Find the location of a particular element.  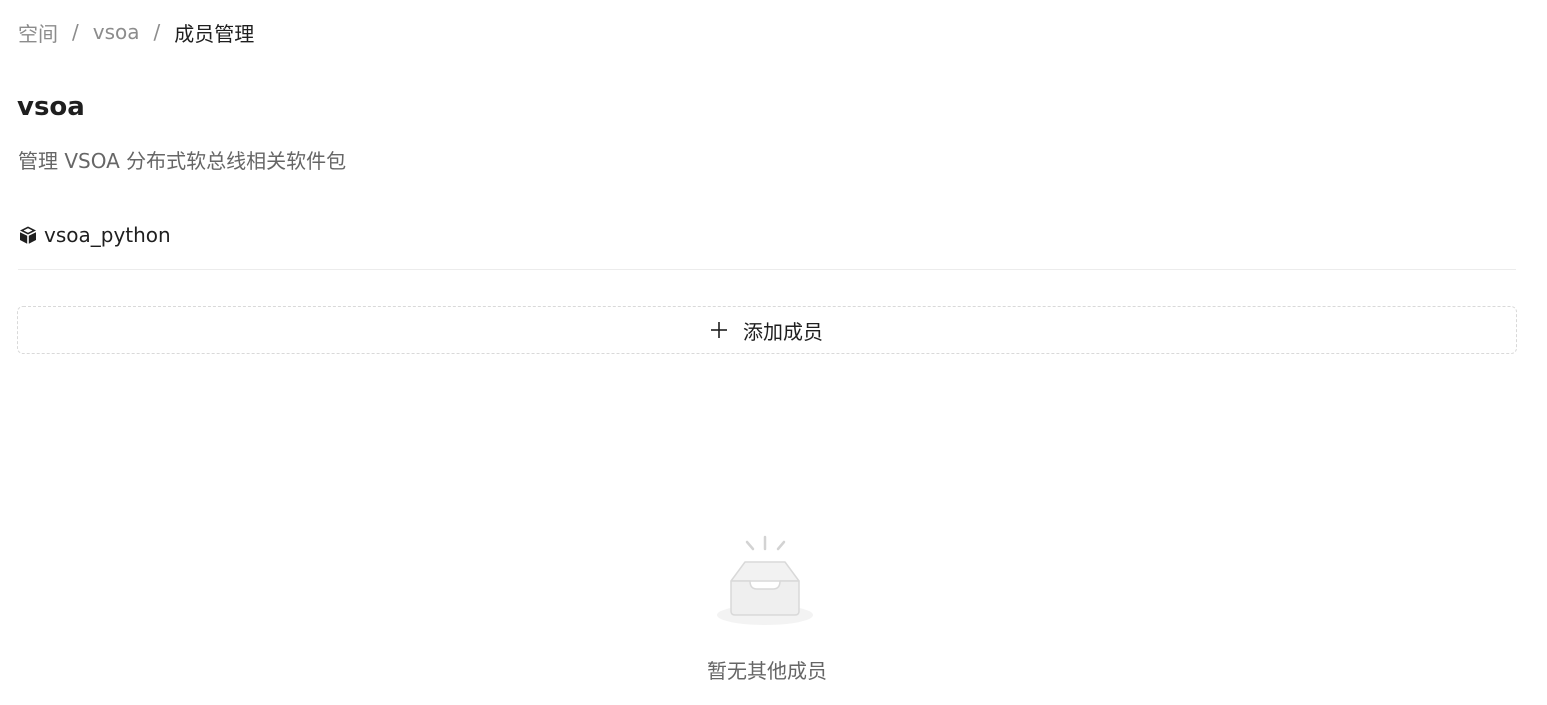

breadcrumb: 空间 / vsoa / 成员管理 is located at coordinates (136, 32).